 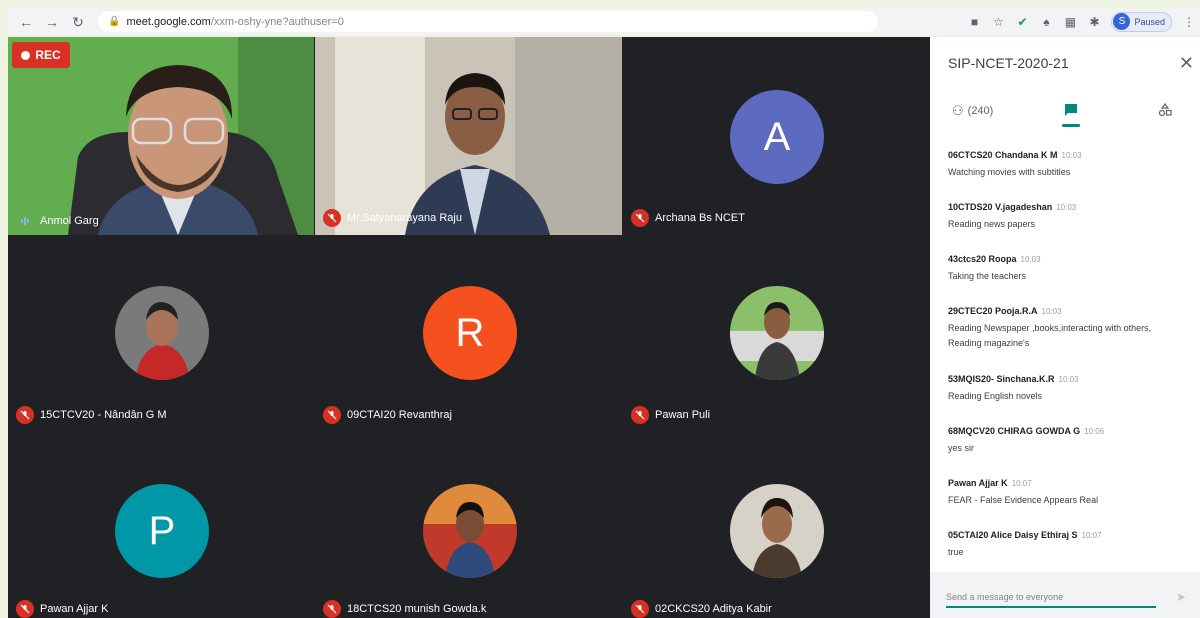 What do you see at coordinates (1071, 125) in the screenshot?
I see `active-tab-indicator` at bounding box center [1071, 125].